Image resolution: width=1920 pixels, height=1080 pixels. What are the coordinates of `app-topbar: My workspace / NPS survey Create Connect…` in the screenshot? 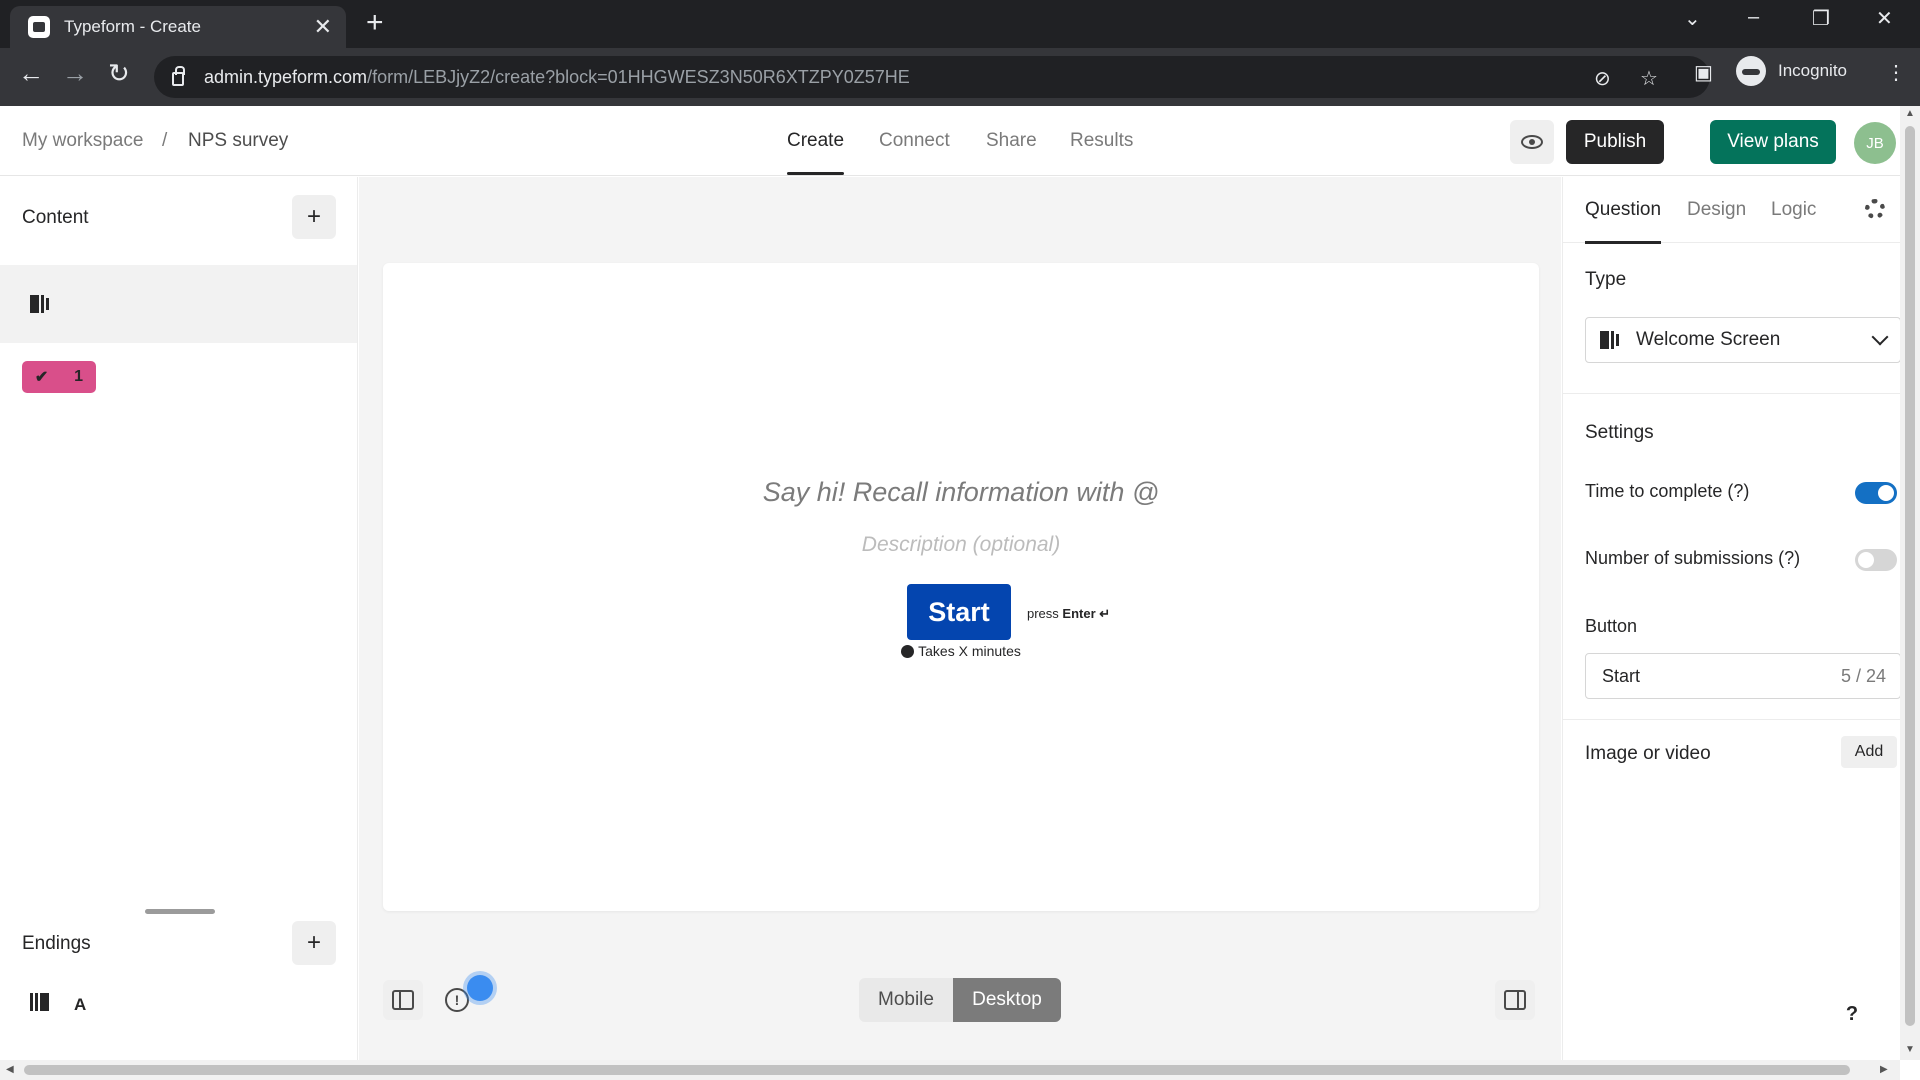 It's located at (960, 141).